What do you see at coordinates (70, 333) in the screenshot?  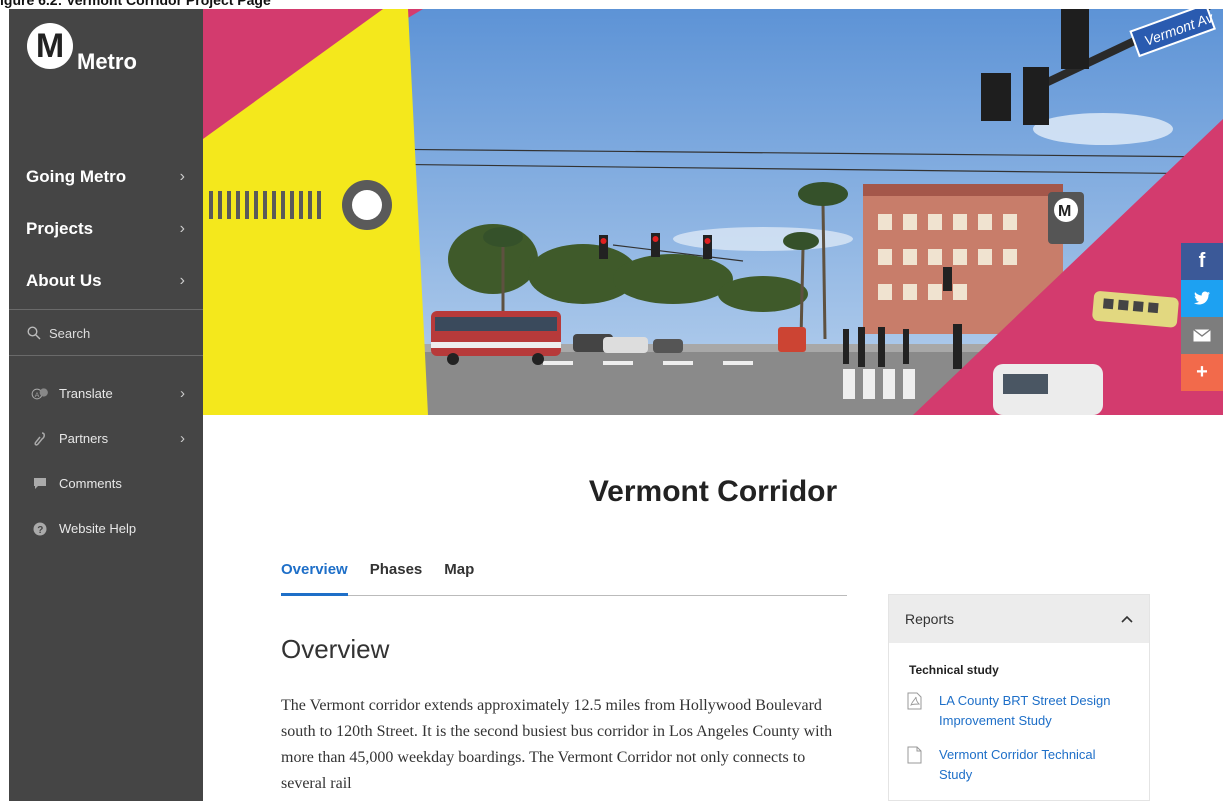 I see `search-label: Search` at bounding box center [70, 333].